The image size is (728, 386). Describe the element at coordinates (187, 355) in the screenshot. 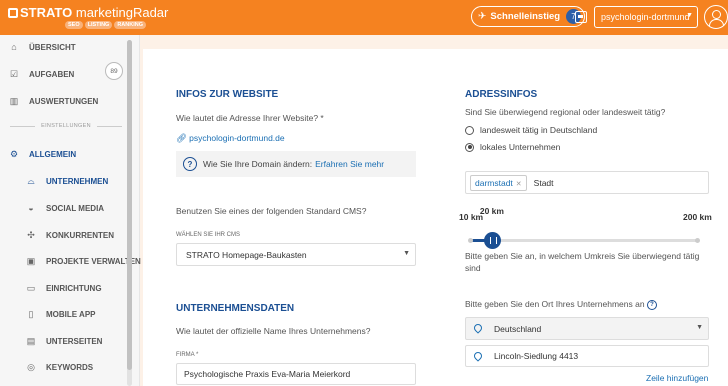

I see `firma-label: FIRMA *` at that location.